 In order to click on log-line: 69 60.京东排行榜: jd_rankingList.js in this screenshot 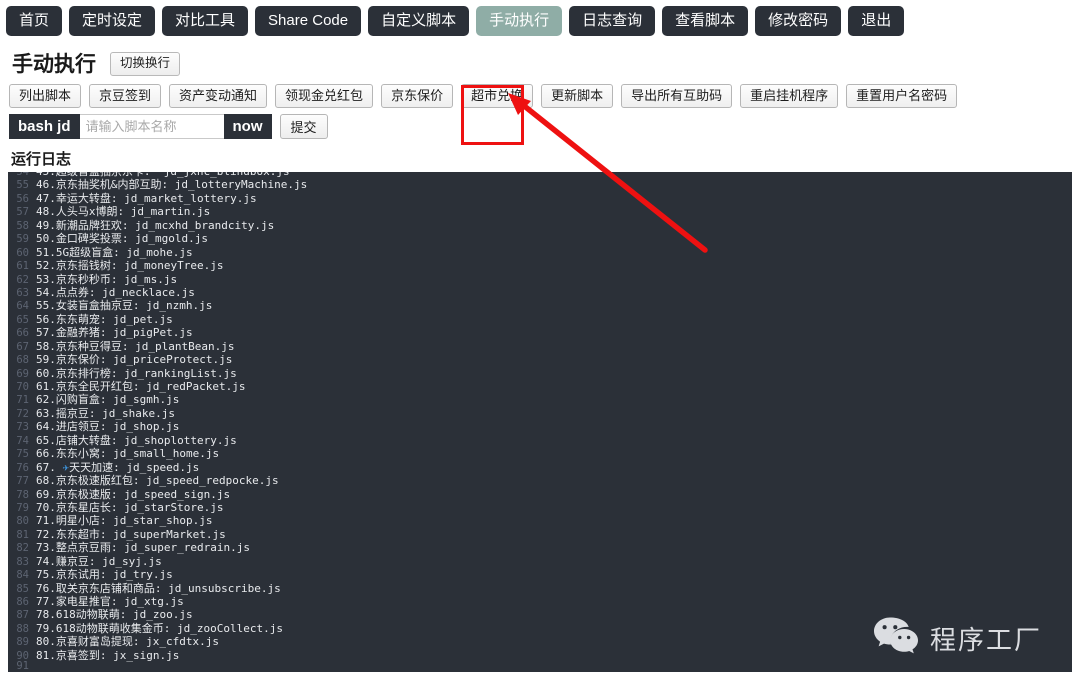, I will do `click(540, 372)`.